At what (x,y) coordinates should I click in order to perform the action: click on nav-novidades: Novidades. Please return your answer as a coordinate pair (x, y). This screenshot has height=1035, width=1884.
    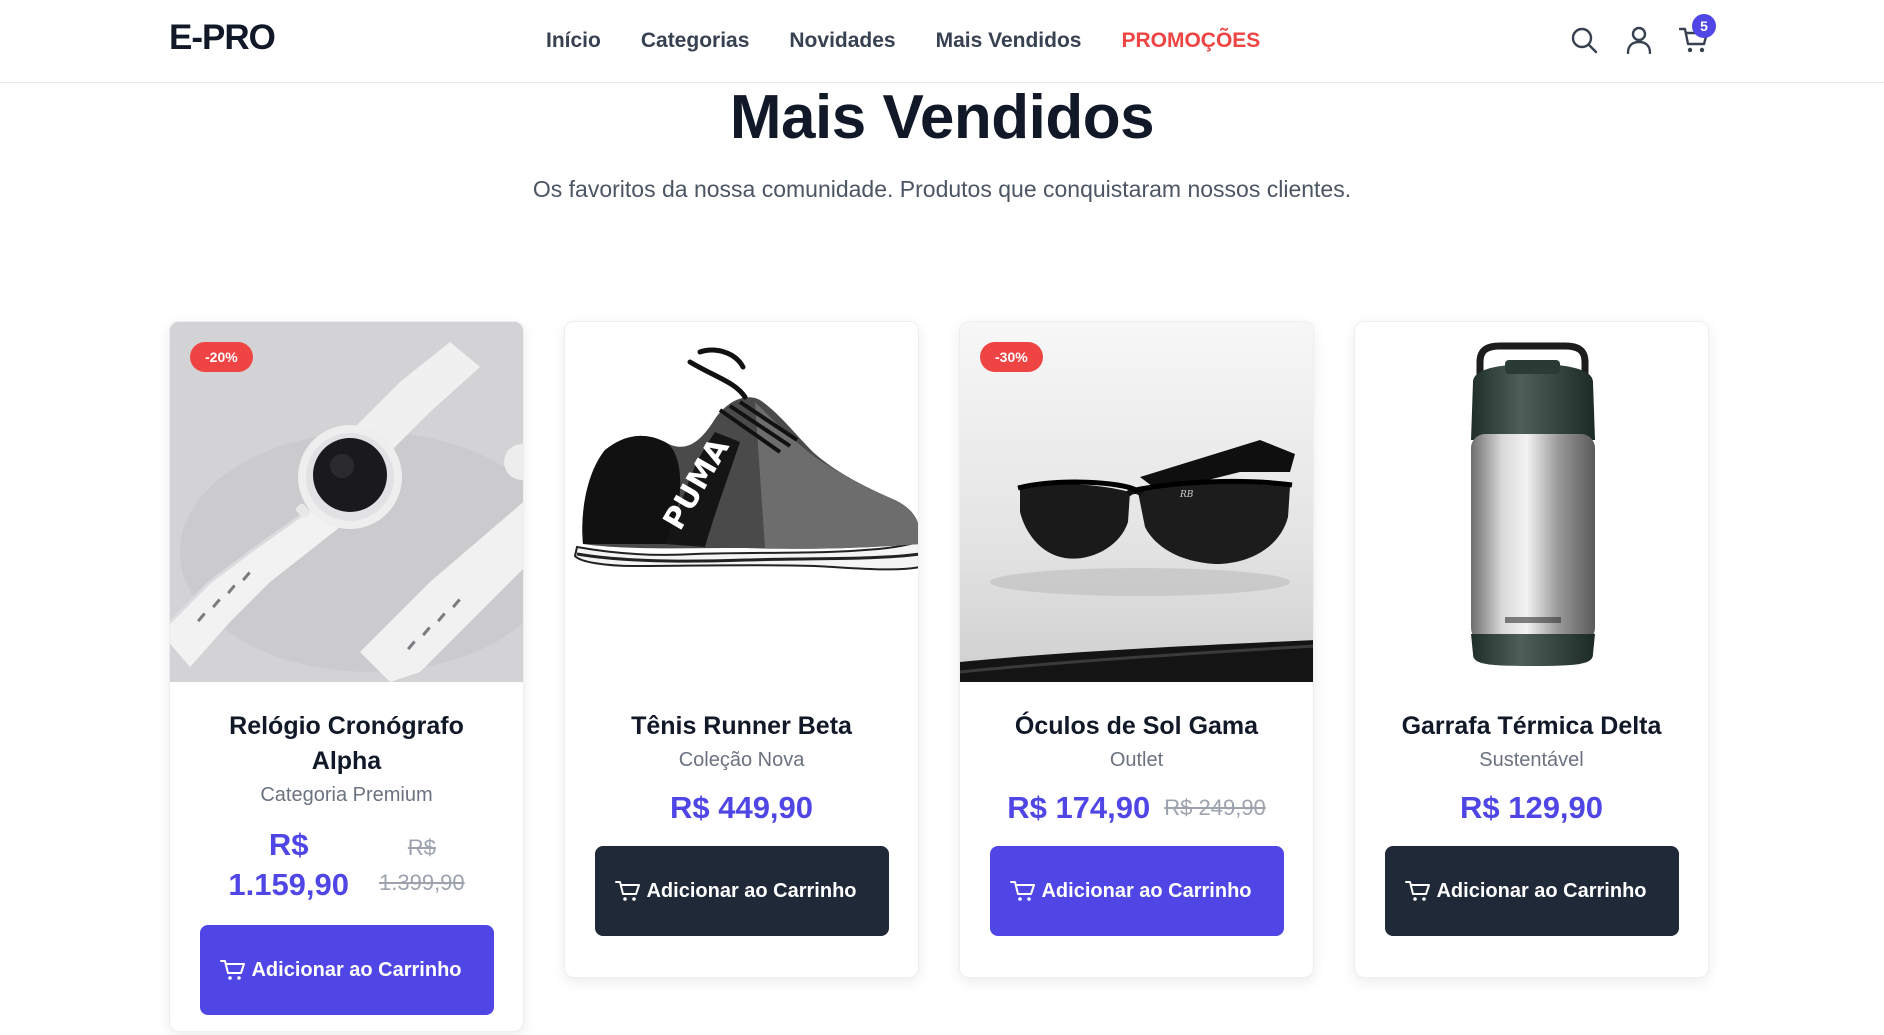
    Looking at the image, I should click on (842, 41).